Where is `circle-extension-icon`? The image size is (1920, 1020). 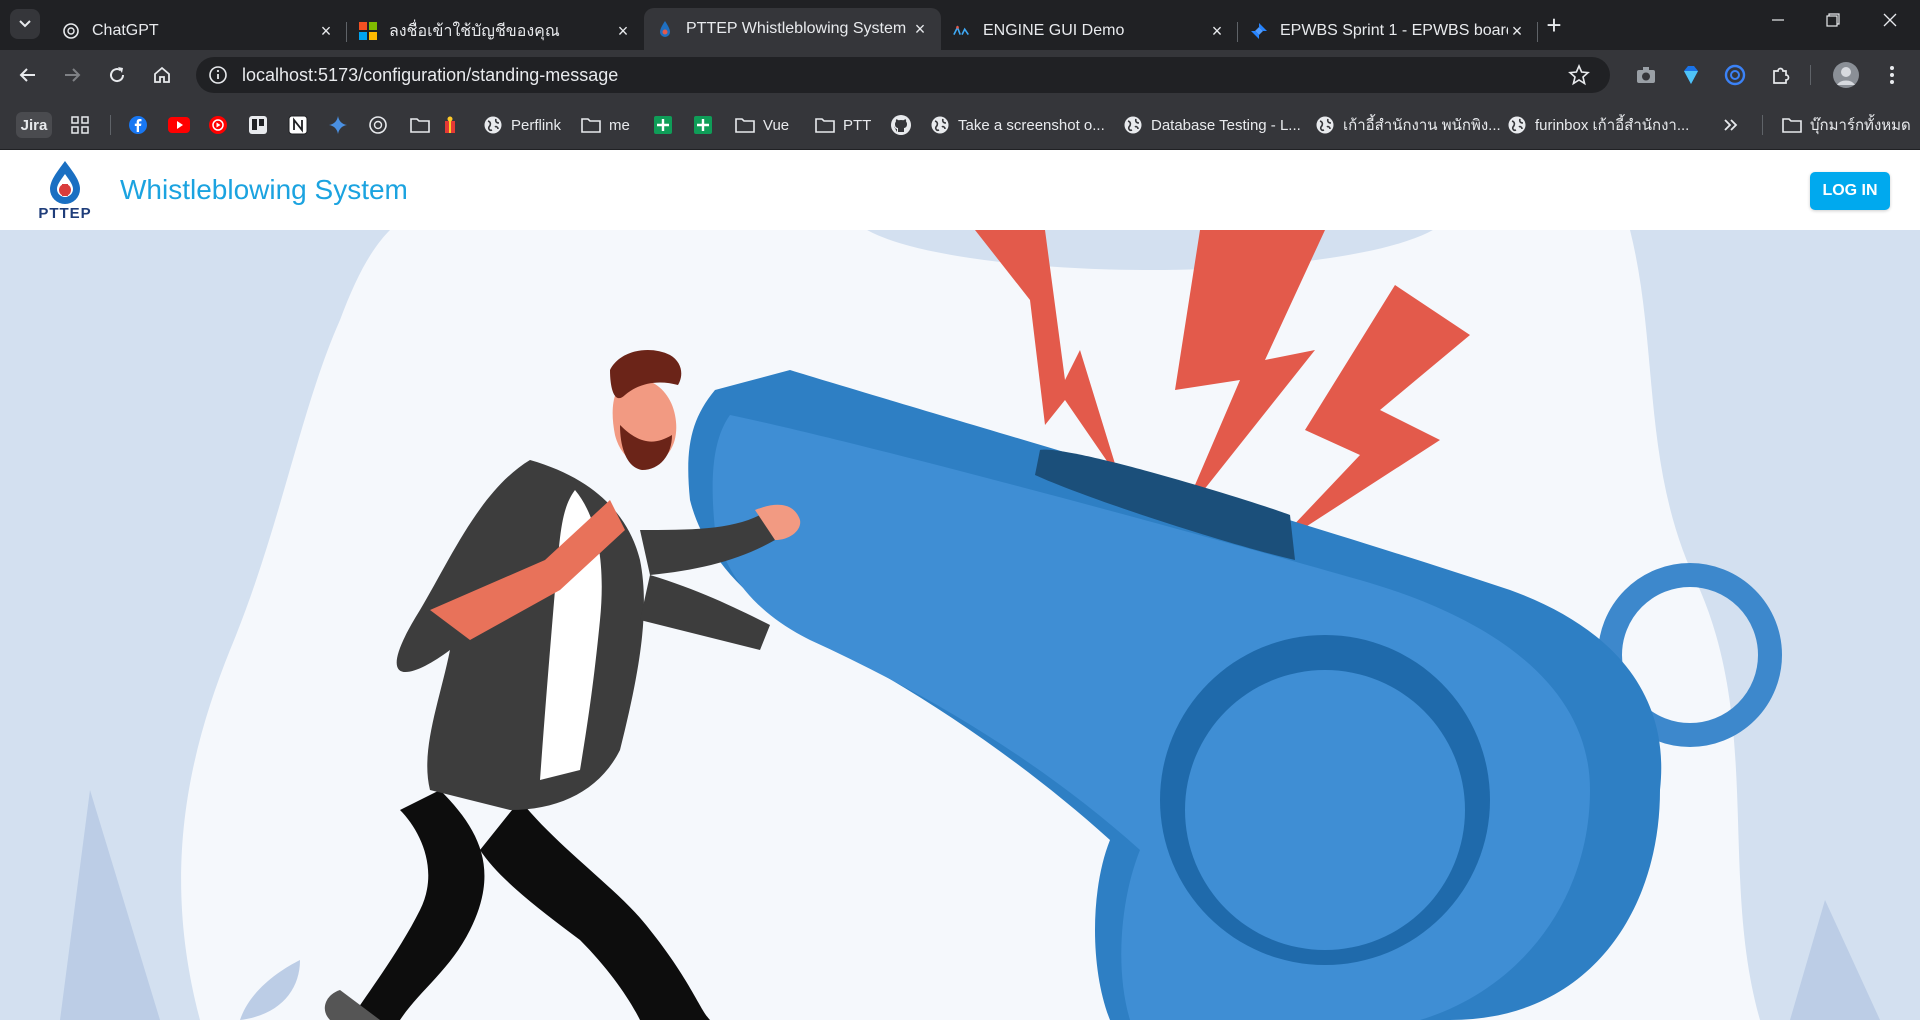
circle-extension-icon is located at coordinates (1735, 75).